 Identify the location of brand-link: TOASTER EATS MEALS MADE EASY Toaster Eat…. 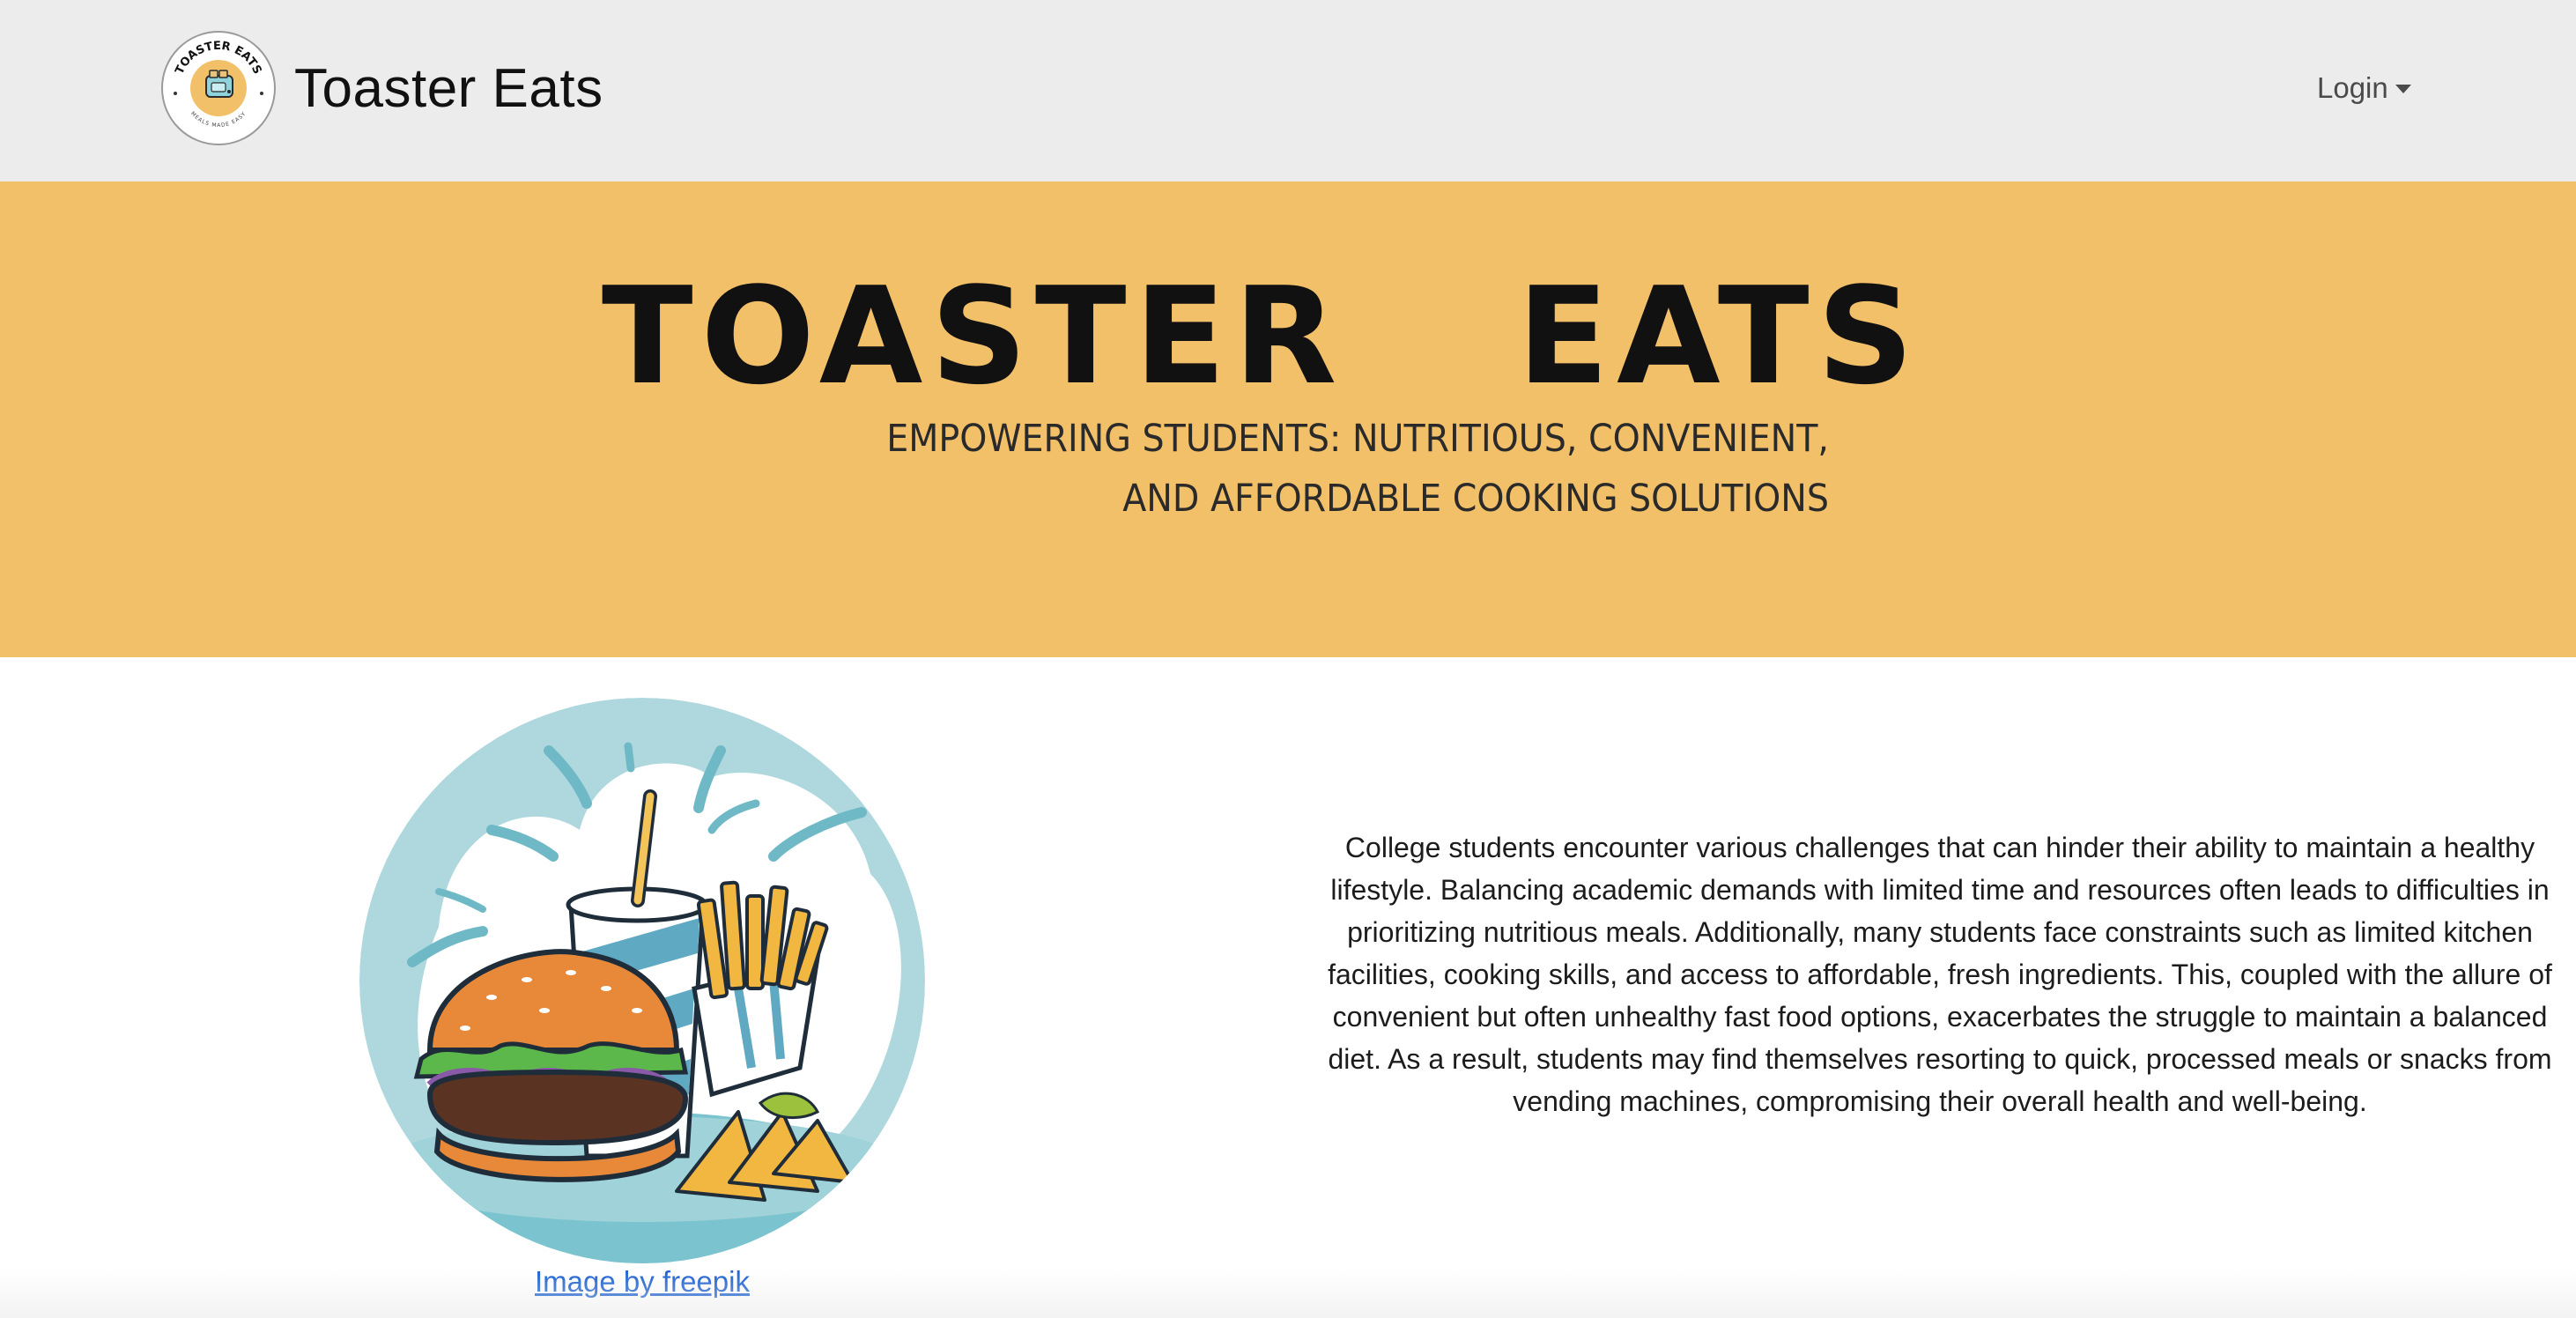
(381, 88).